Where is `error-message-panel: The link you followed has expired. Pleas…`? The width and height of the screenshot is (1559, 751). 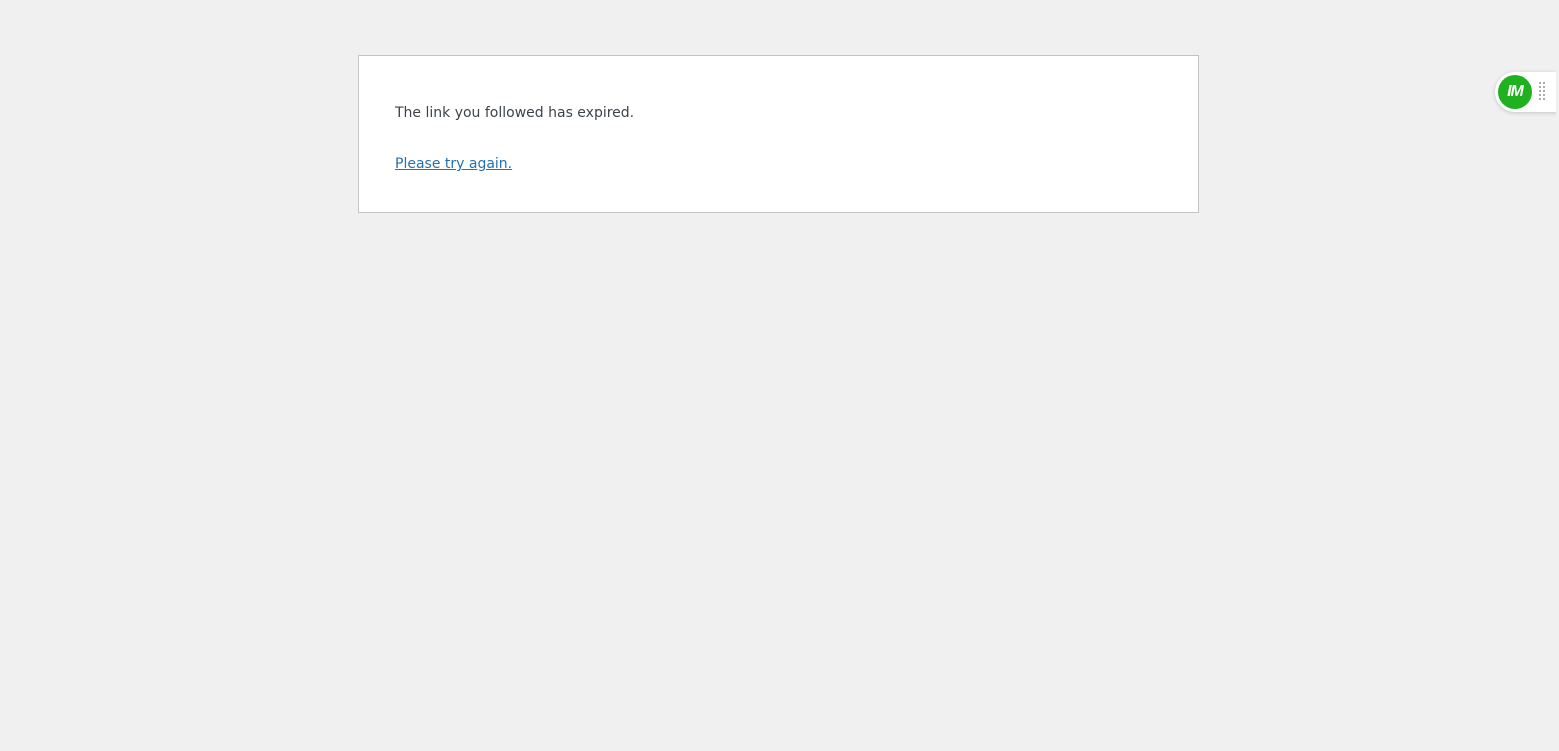
error-message-panel: The link you followed has expired. Pleas… is located at coordinates (778, 134).